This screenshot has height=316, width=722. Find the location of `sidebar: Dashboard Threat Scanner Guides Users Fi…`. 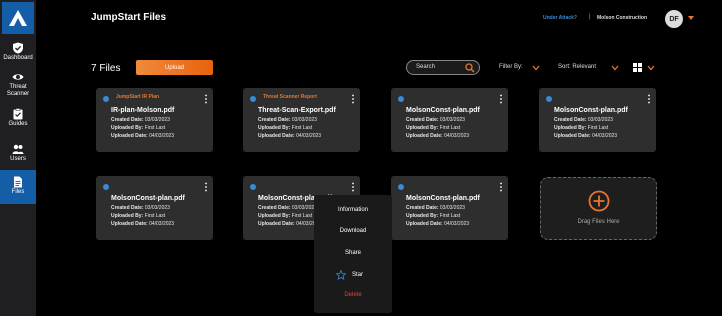

sidebar: Dashboard Threat Scanner Guides Users Fi… is located at coordinates (18, 158).